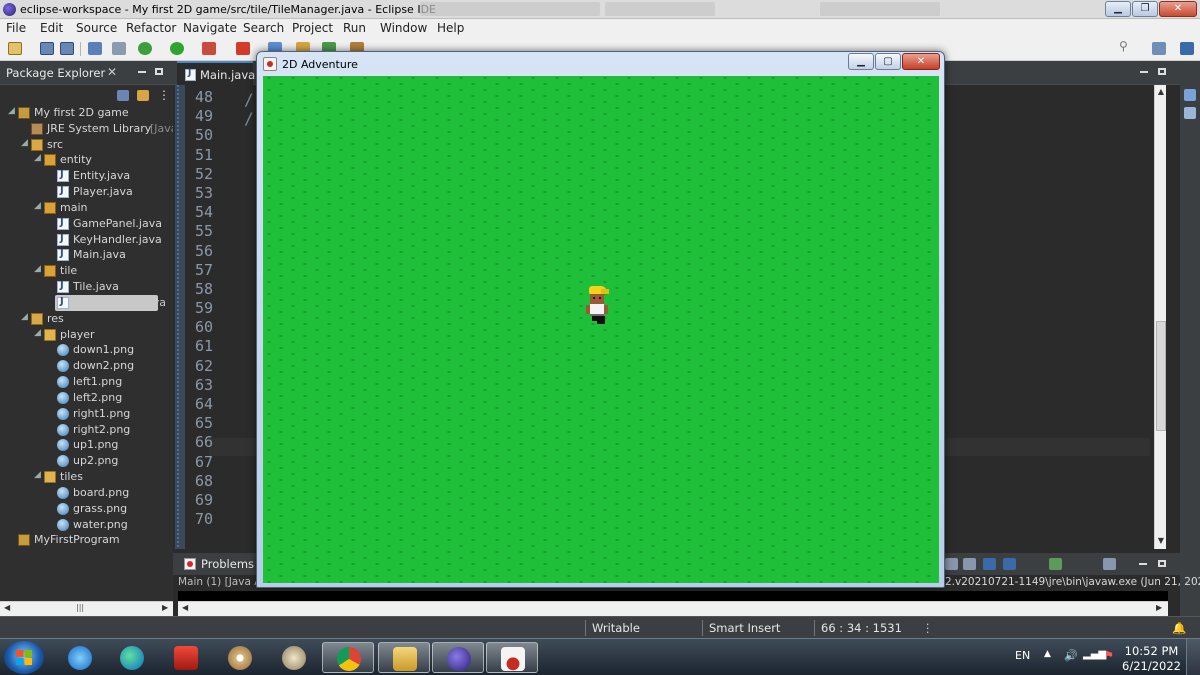 Image resolution: width=1200 pixels, height=675 pixels. I want to click on minimize-panel-icon, so click(1143, 564).